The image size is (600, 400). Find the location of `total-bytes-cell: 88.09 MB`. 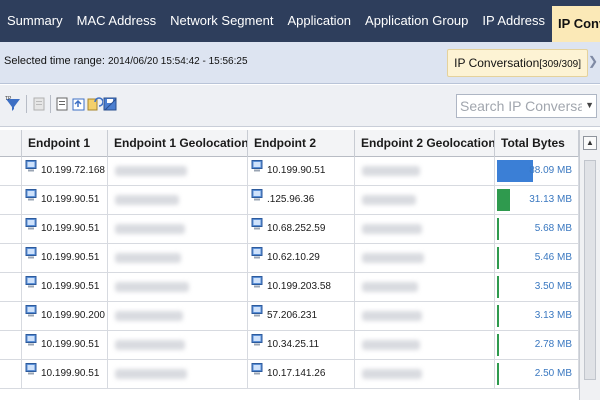

total-bytes-cell: 88.09 MB is located at coordinates (537, 171).